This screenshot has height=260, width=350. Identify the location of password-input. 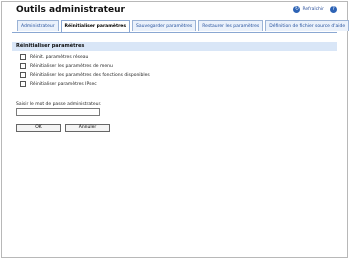
(58, 112).